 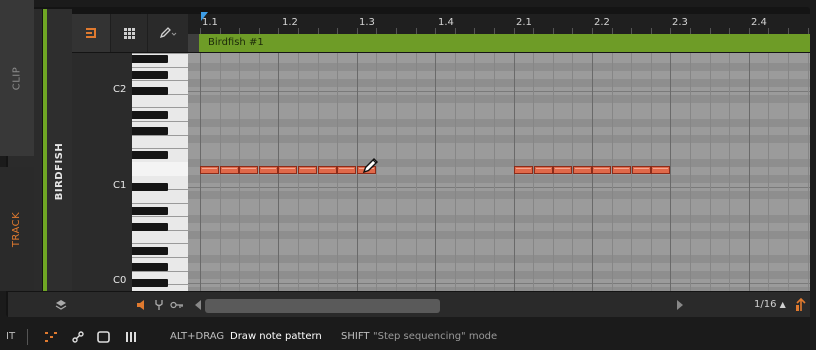 What do you see at coordinates (290, 22) in the screenshot?
I see `ruler-label: 1.2` at bounding box center [290, 22].